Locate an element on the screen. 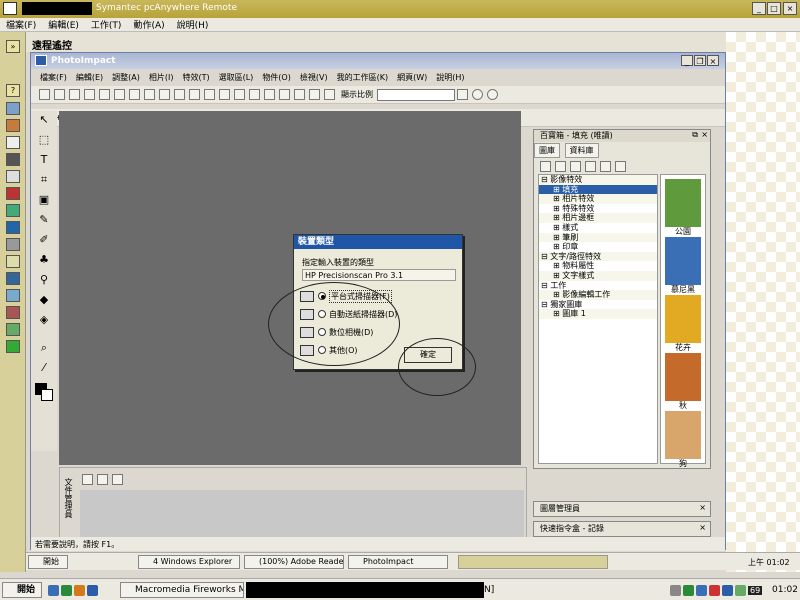  redo-icon is located at coordinates (179, 94).